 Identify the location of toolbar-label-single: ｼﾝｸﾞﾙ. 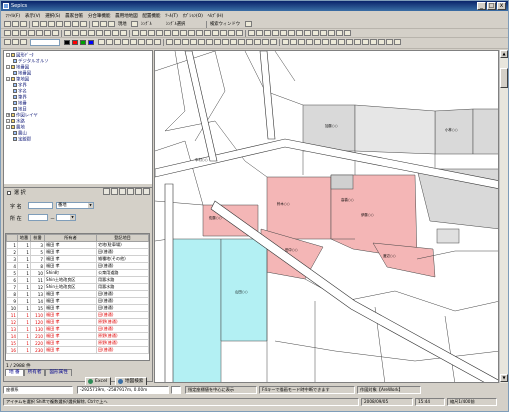
(146, 24).